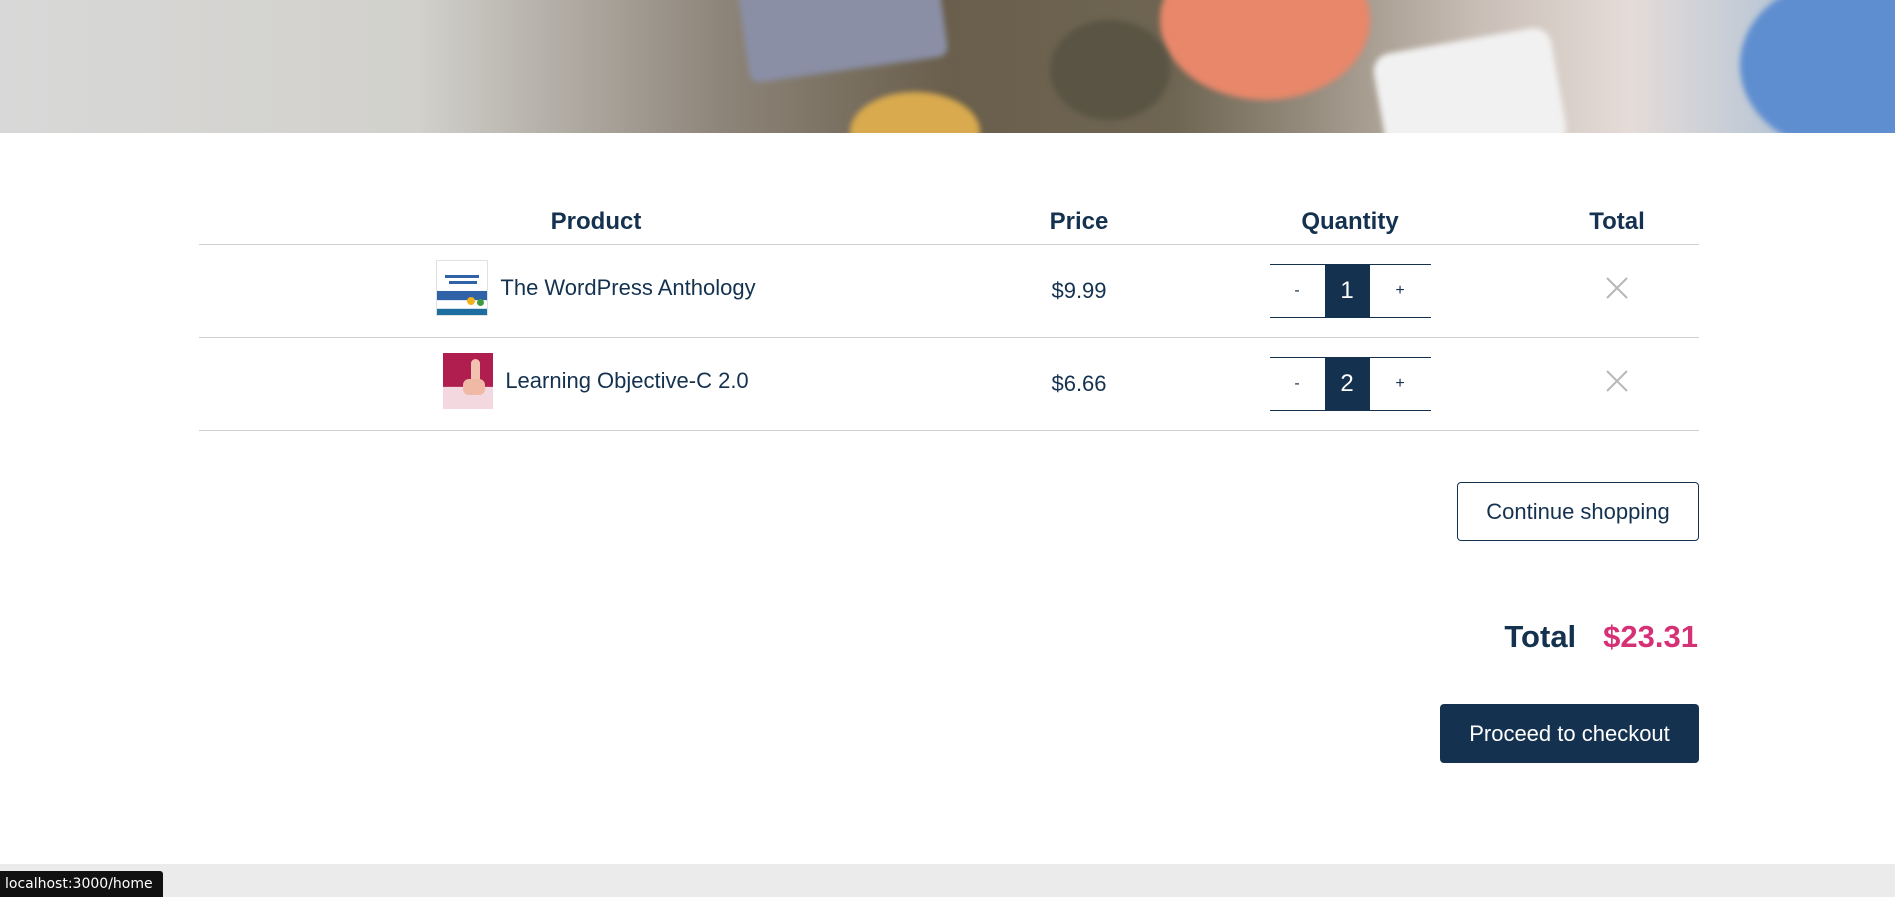 This screenshot has height=897, width=1895. I want to click on wordpress-anthology-thumbnail, so click(462, 287).